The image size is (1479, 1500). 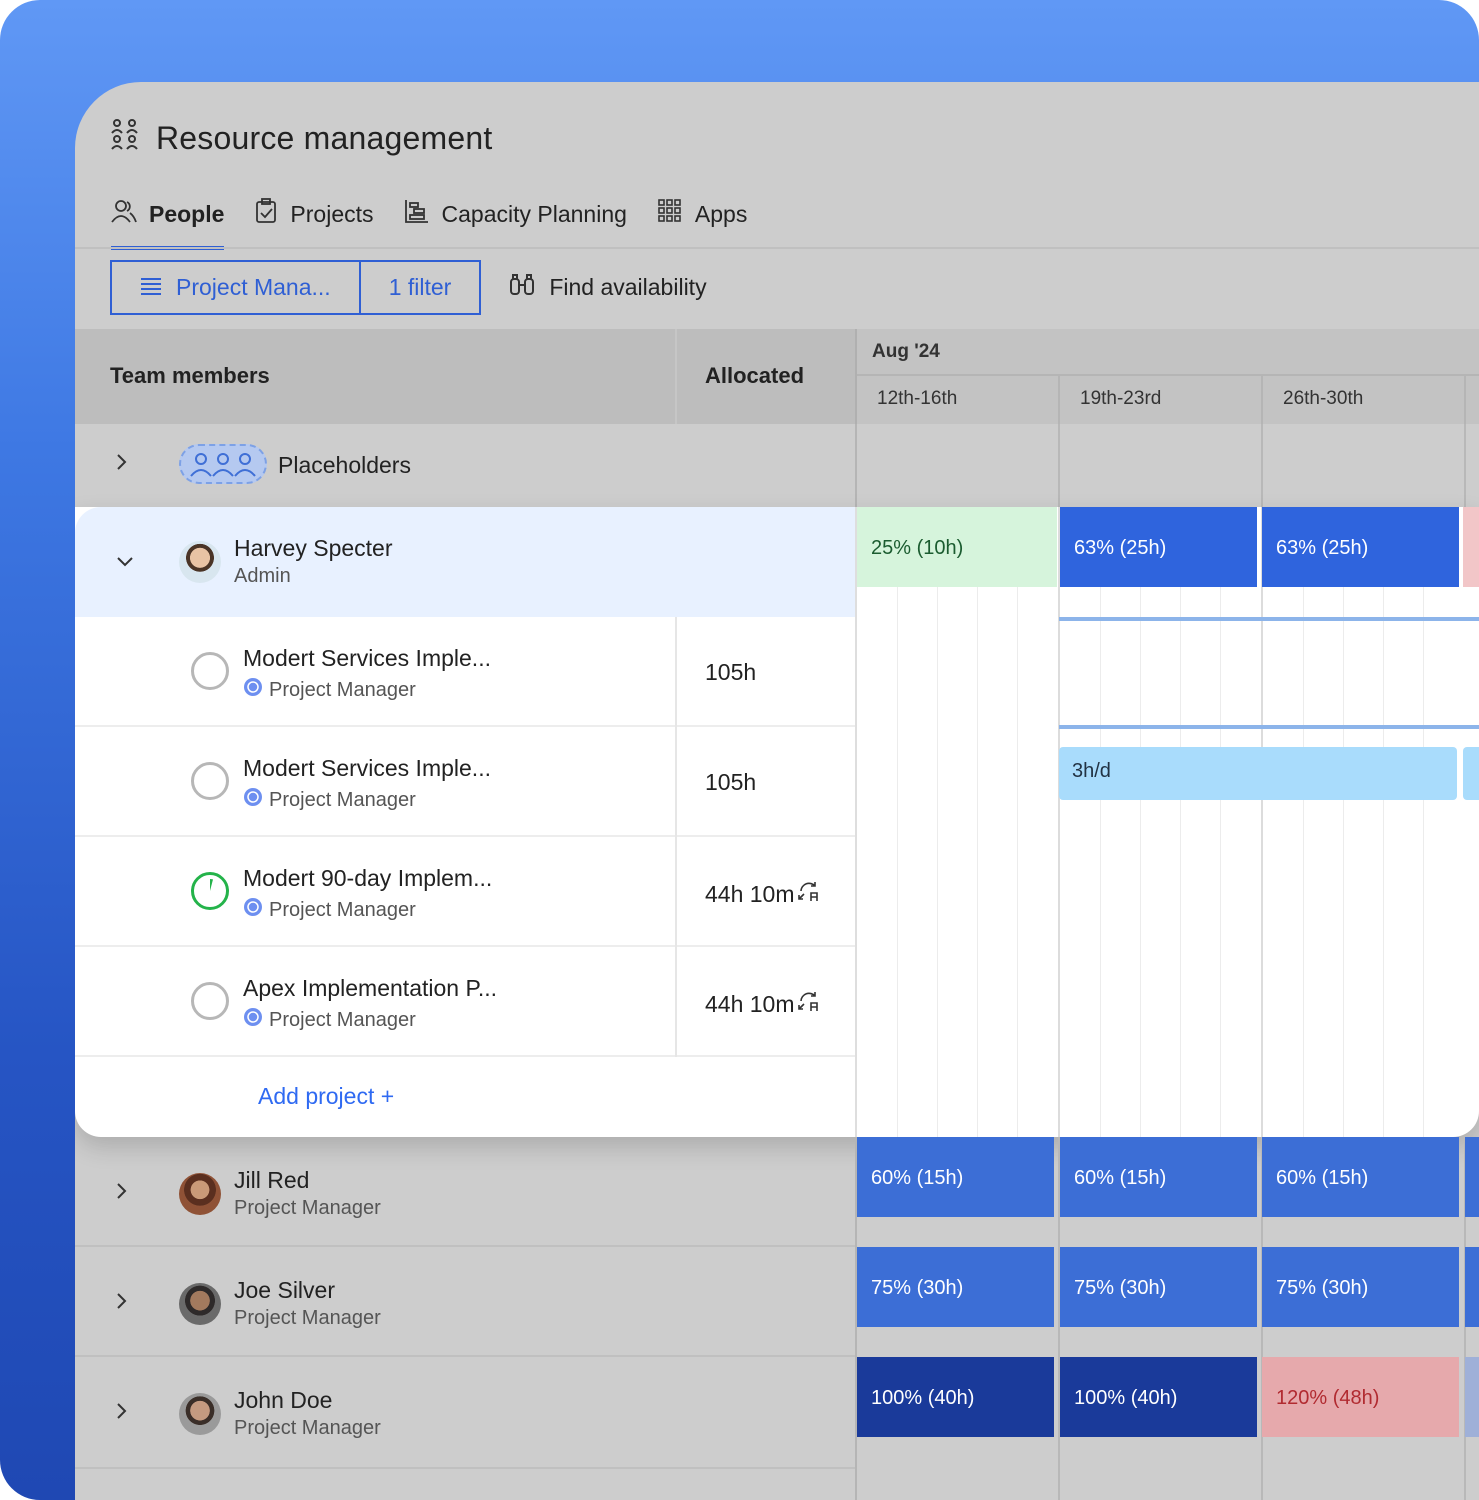 What do you see at coordinates (957, 547) in the screenshot?
I see `allocation-bar: 25% (10h)` at bounding box center [957, 547].